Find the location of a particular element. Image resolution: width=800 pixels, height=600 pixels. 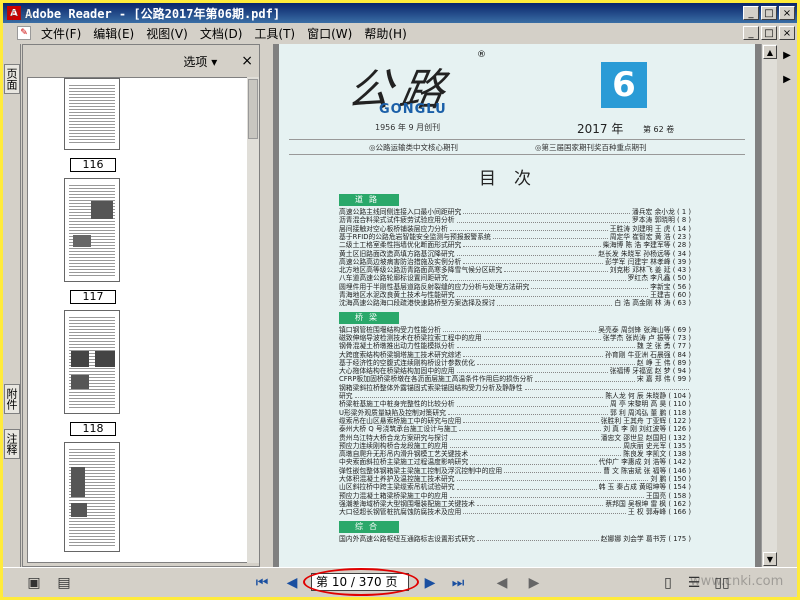

brand-name: GONGLU is located at coordinates (413, 109).